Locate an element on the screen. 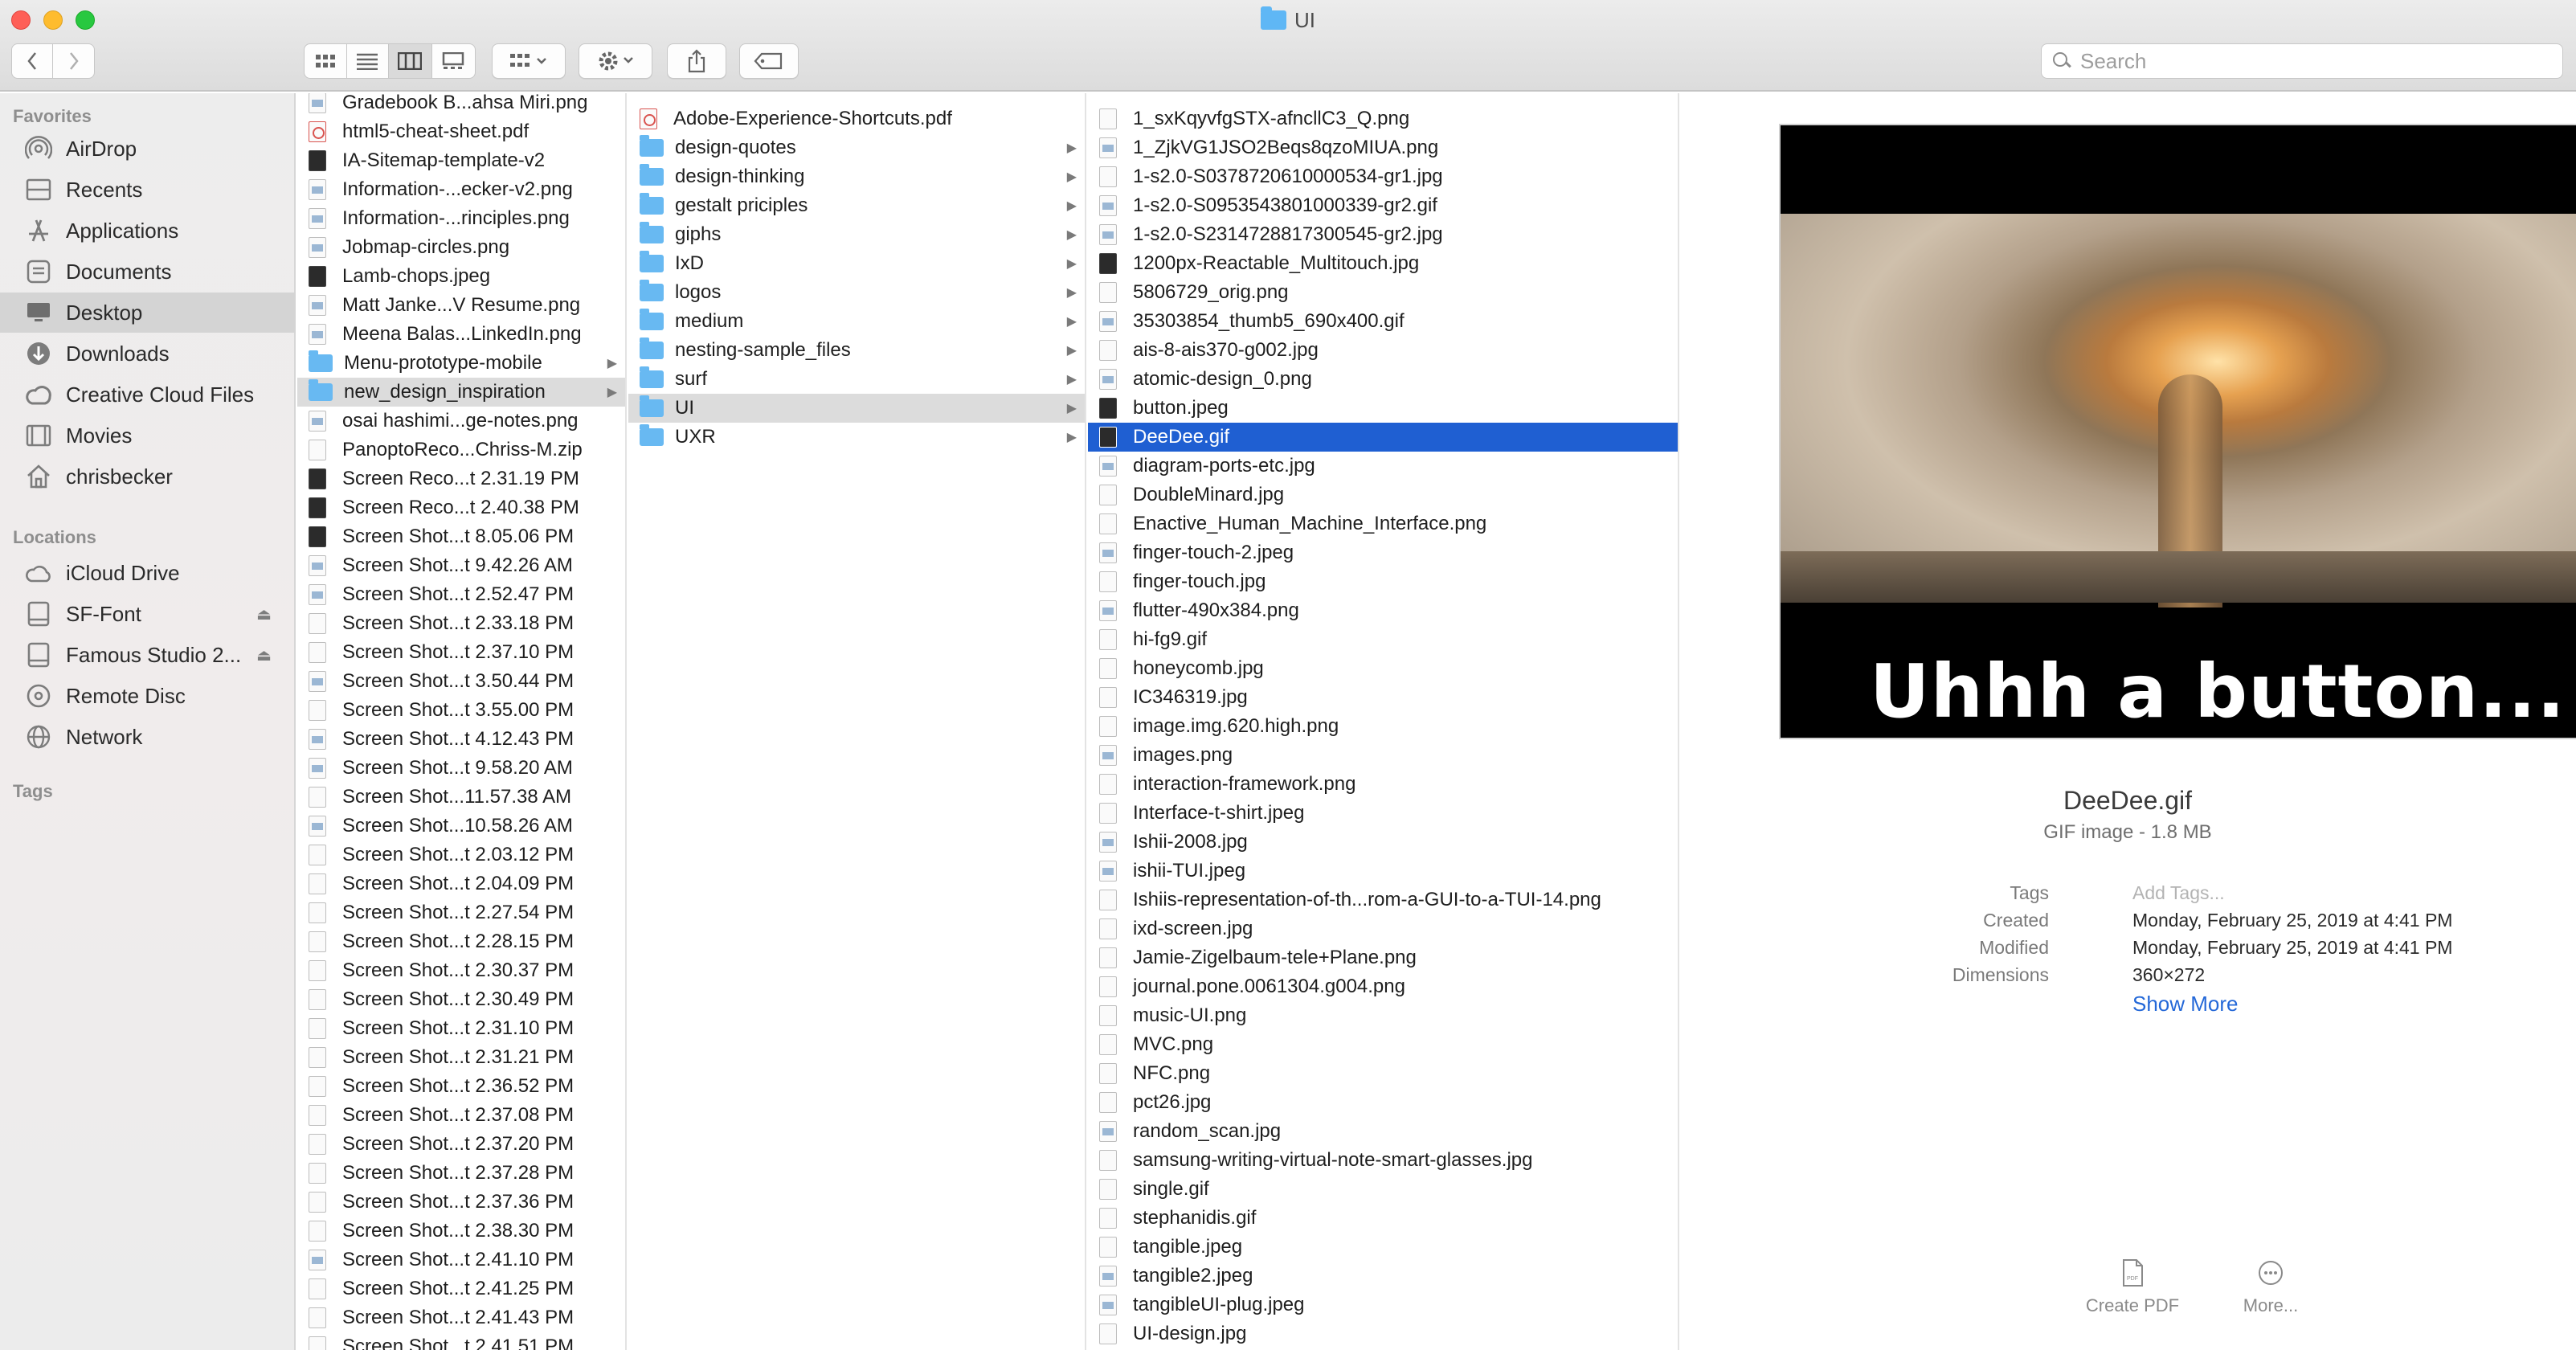 The width and height of the screenshot is (2576, 1350). folder-row: design-quotes ▶ is located at coordinates (856, 148).